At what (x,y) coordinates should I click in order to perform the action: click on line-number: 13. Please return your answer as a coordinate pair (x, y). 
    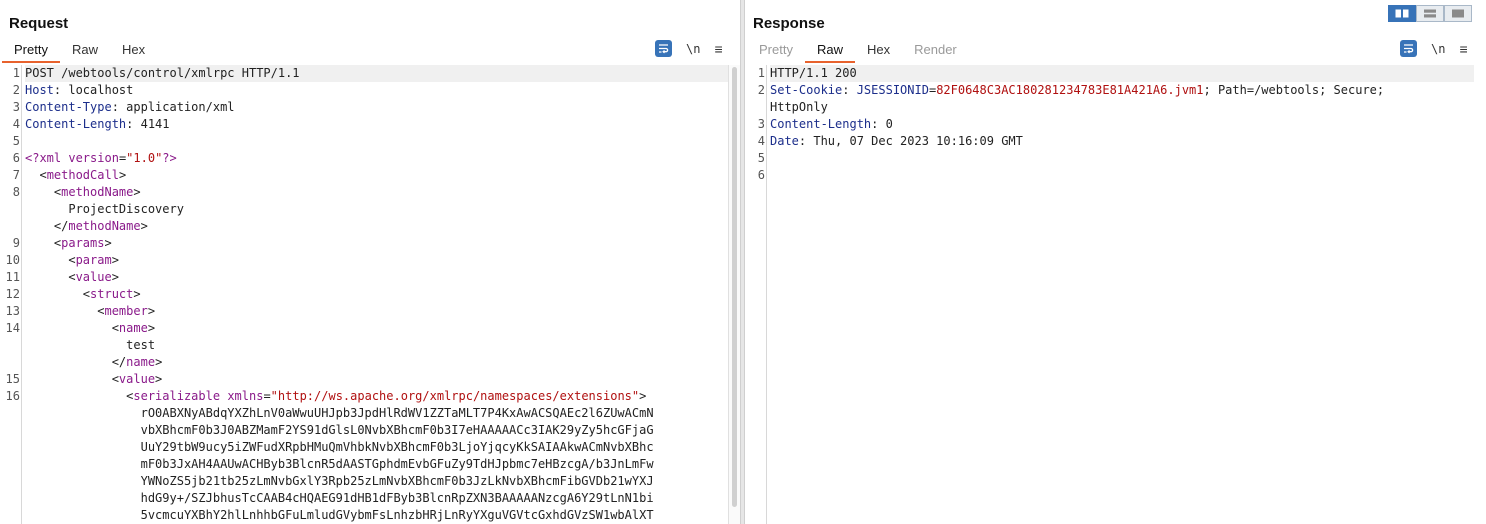
    Looking at the image, I should click on (12, 311).